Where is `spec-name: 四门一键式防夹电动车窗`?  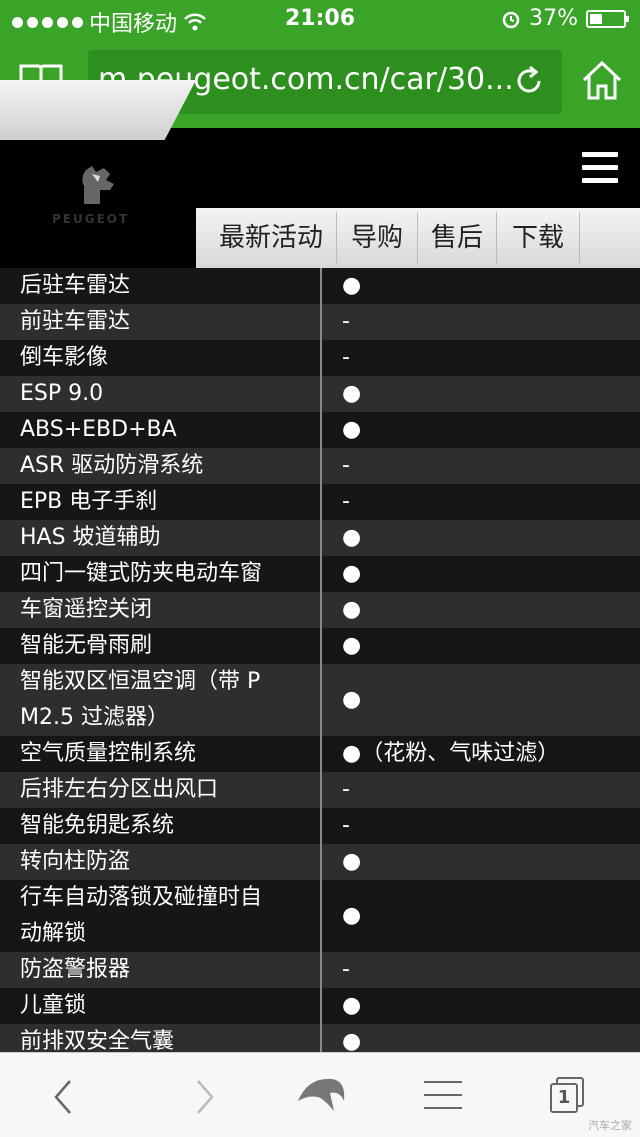 spec-name: 四门一键式防夹电动车窗 is located at coordinates (141, 574).